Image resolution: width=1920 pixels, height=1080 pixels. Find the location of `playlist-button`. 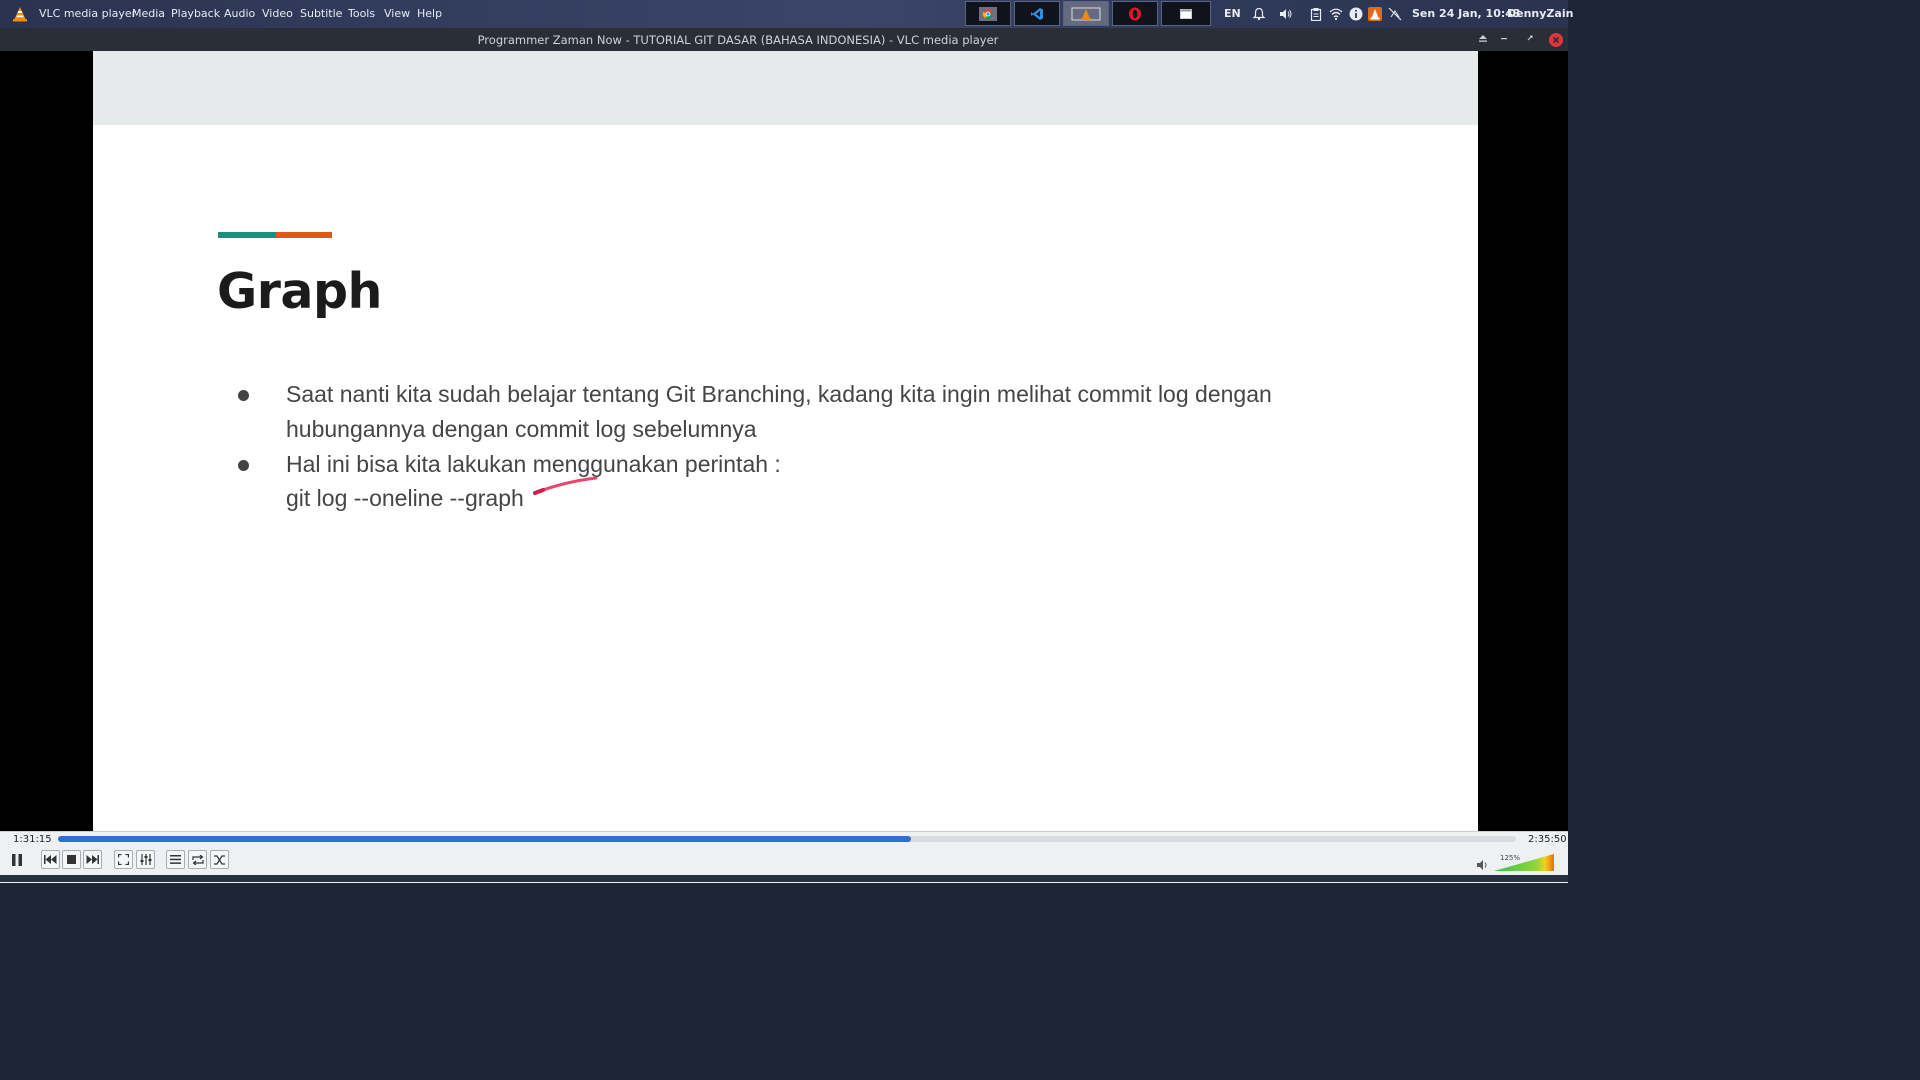

playlist-button is located at coordinates (175, 859).